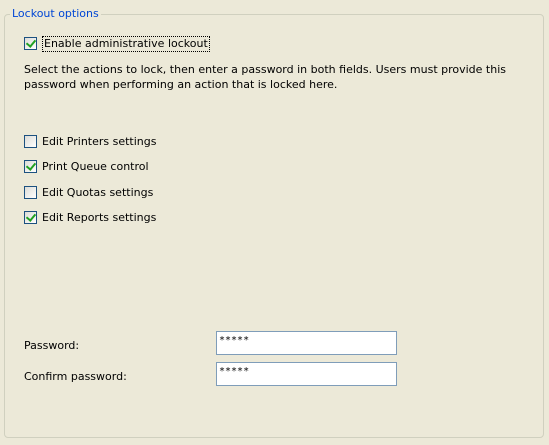 The width and height of the screenshot is (549, 445). I want to click on enable-lockout-label: Enable administrative lockout, so click(126, 43).